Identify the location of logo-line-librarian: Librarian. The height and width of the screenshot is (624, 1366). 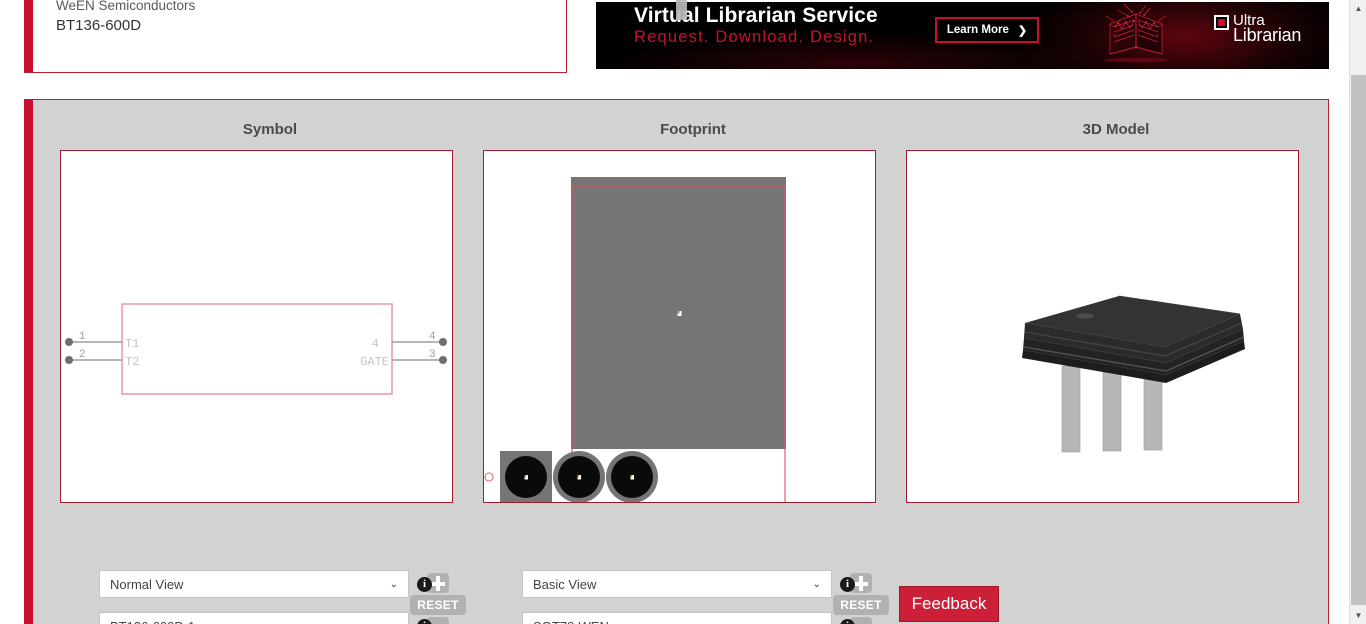
(1267, 35).